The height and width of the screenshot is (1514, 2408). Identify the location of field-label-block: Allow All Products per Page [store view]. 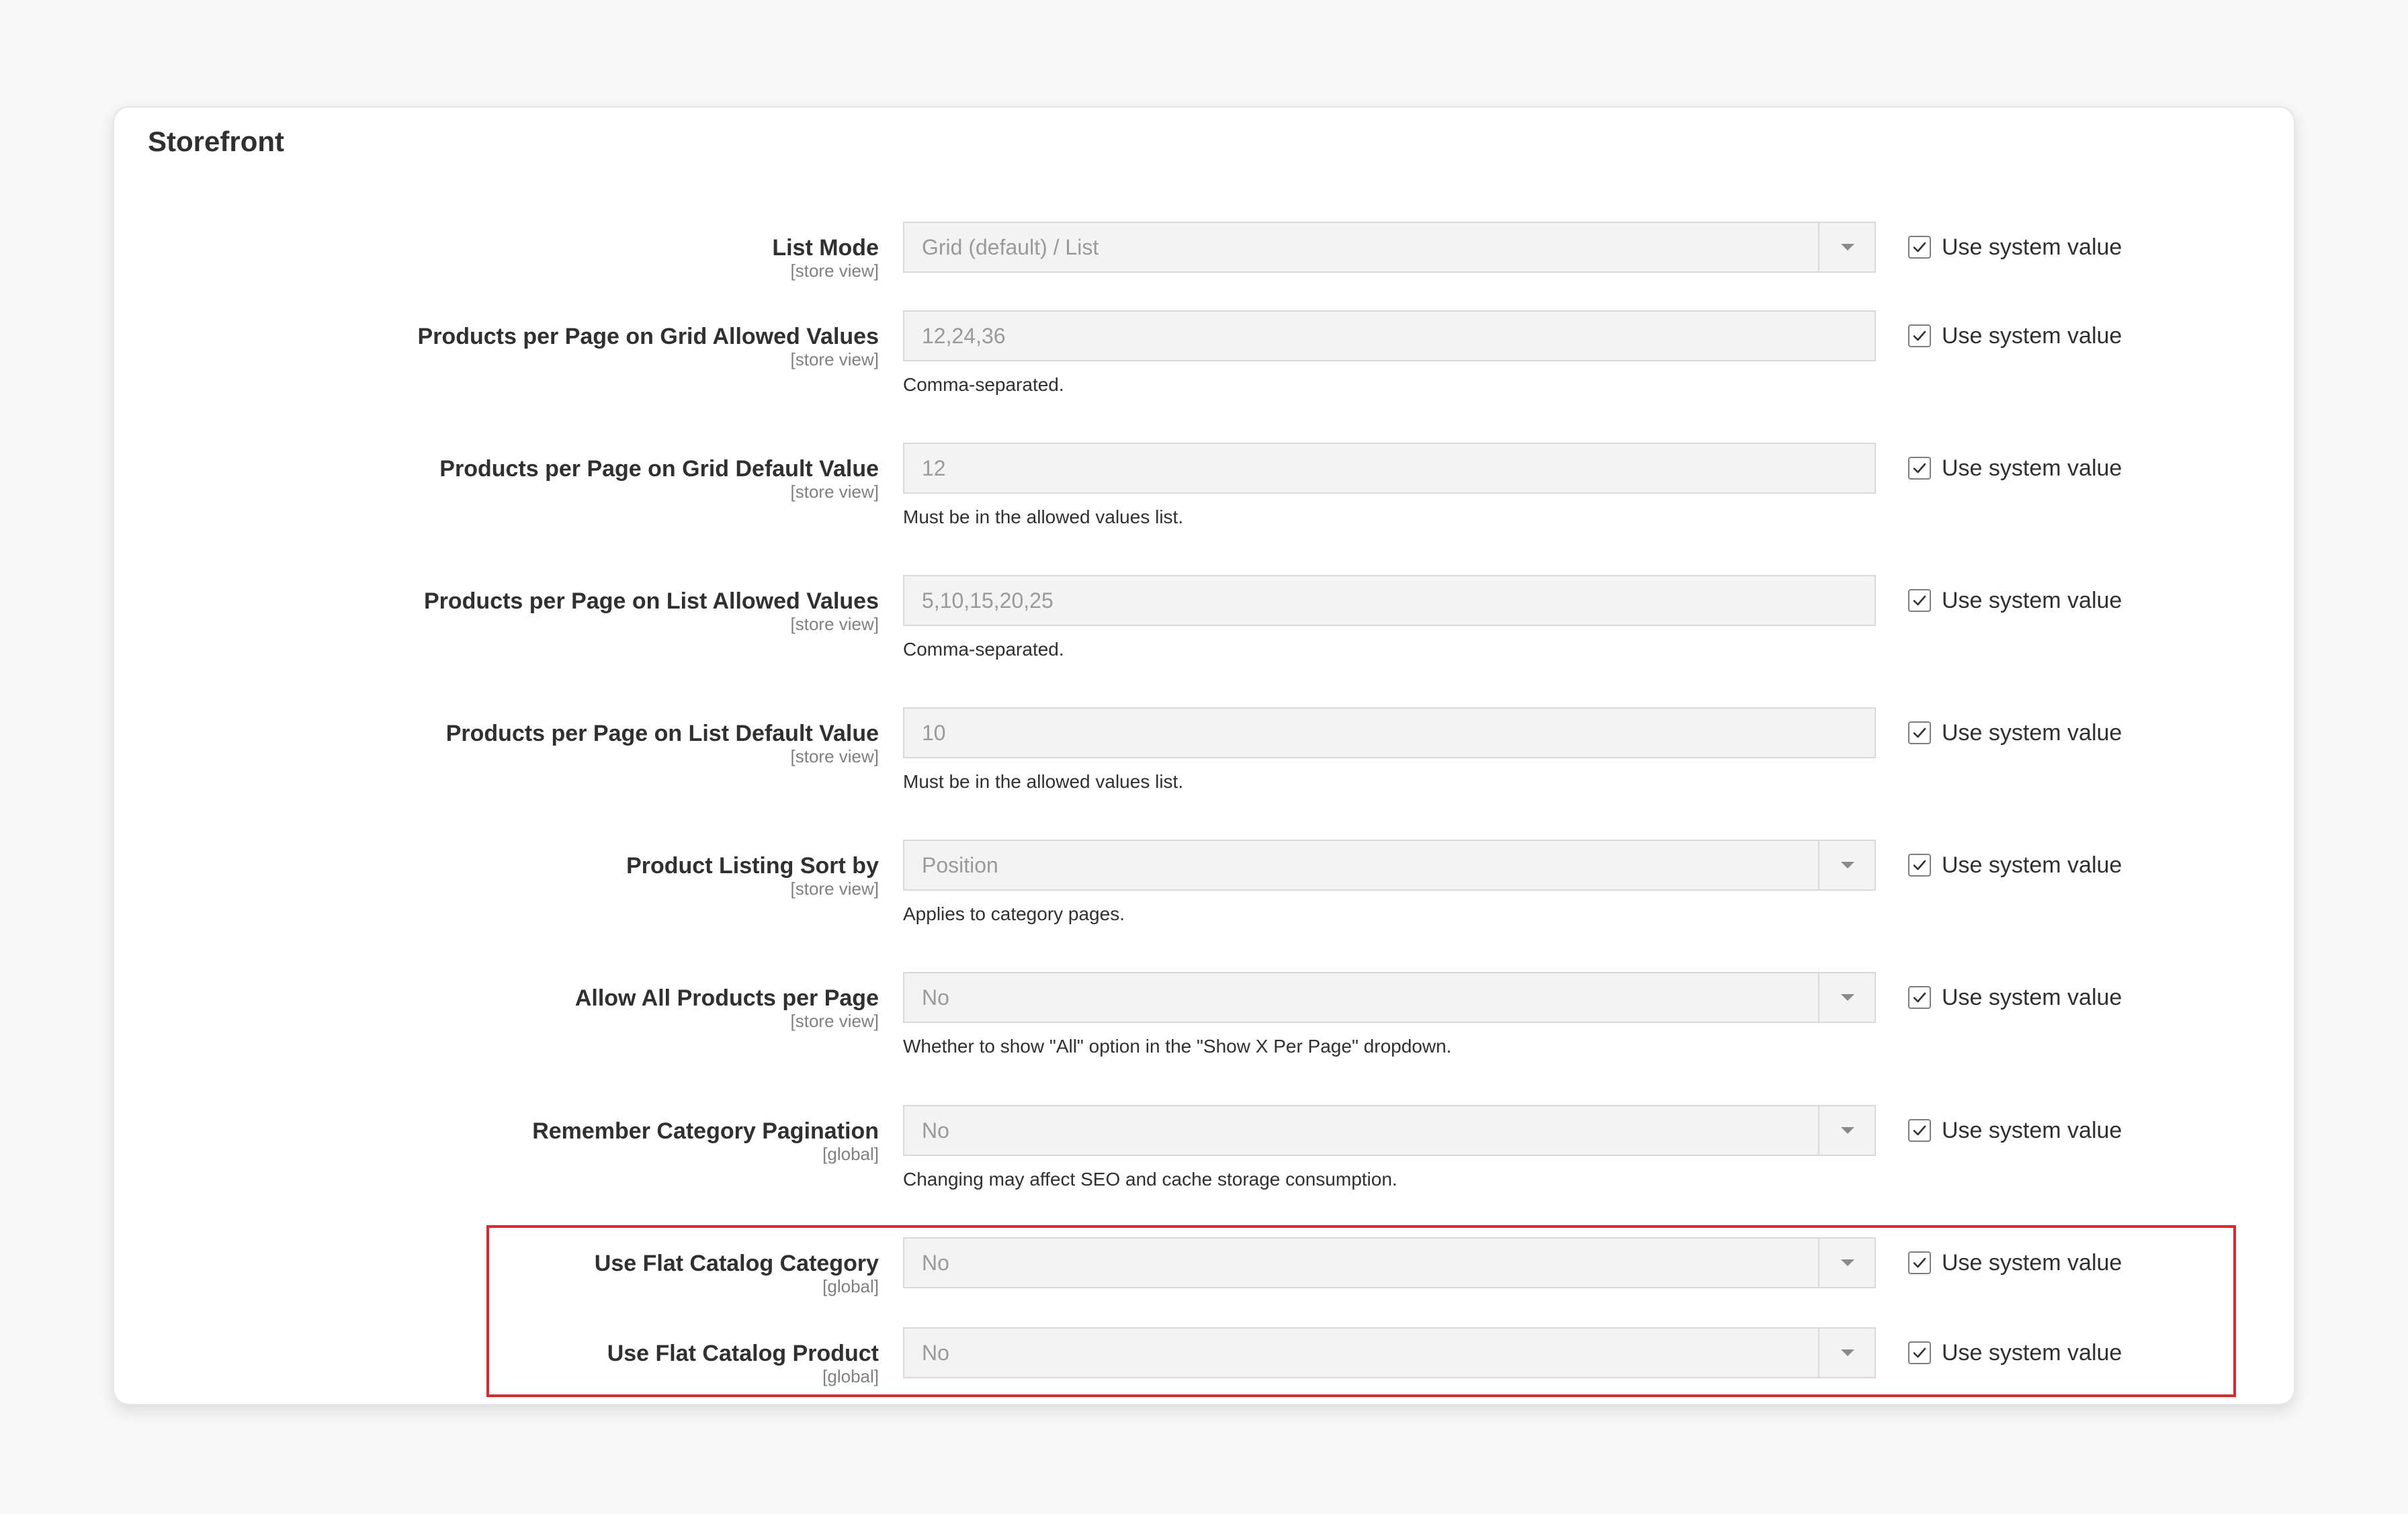
(543, 1007).